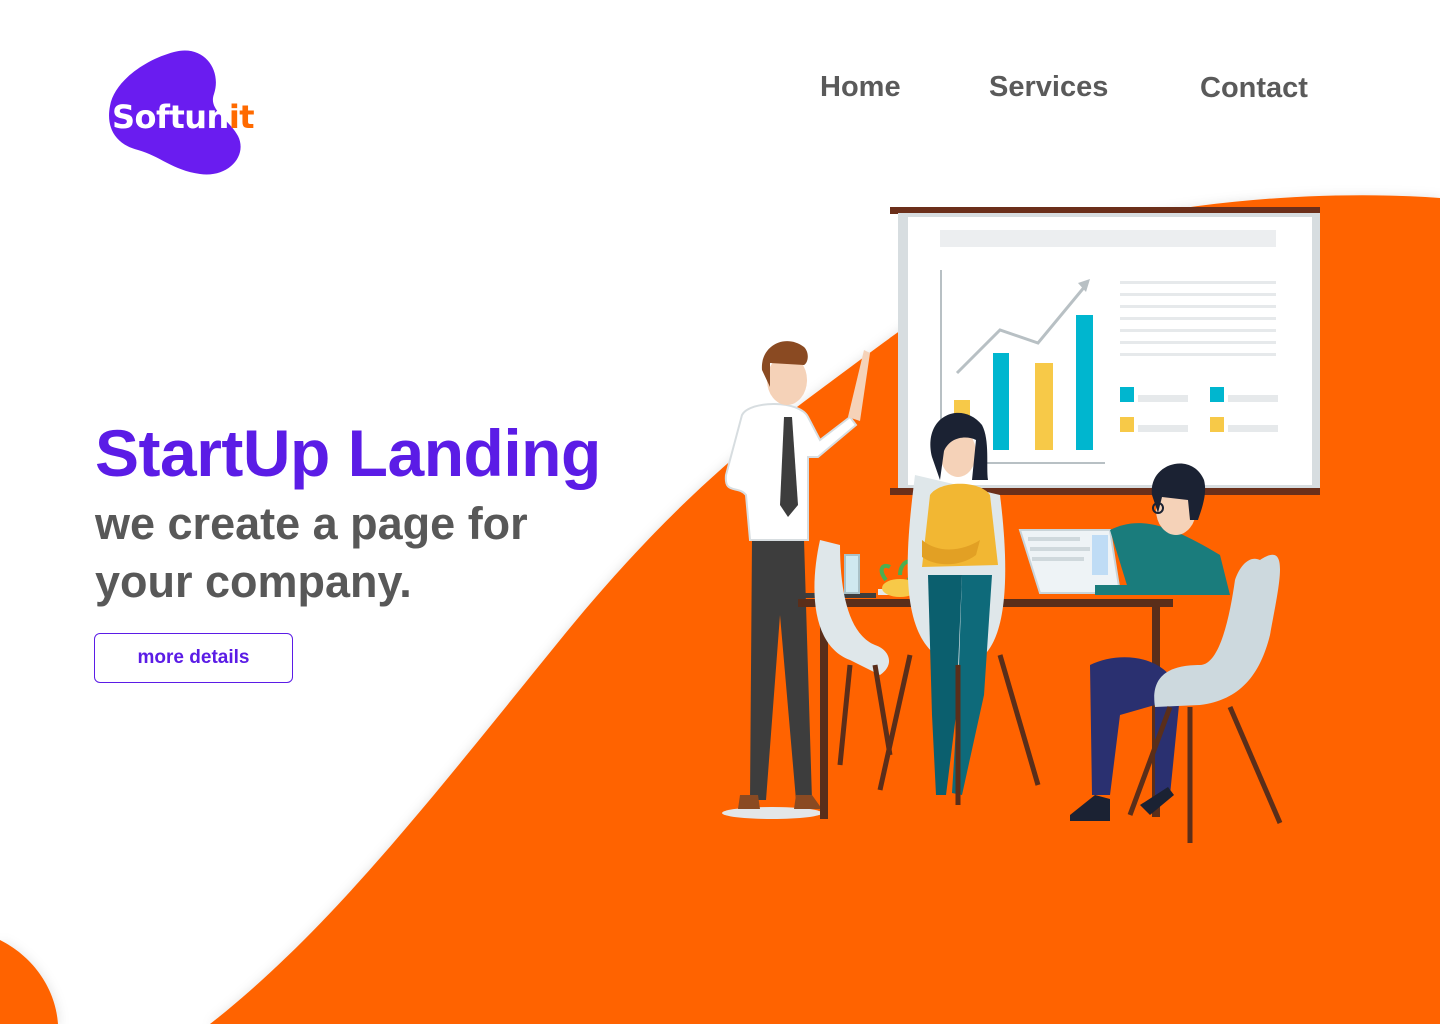 Image resolution: width=1440 pixels, height=1024 pixels. What do you see at coordinates (348, 453) in the screenshot?
I see `hero-title: StartUp Landing` at bounding box center [348, 453].